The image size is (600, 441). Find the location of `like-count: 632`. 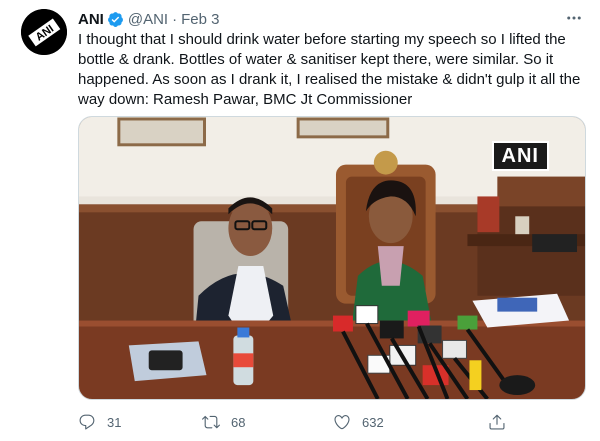

like-count: 632 is located at coordinates (373, 422).